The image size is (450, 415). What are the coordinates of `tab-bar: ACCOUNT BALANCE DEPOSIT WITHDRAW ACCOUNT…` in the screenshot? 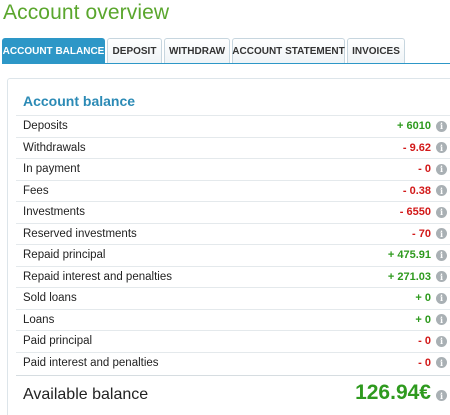 It's located at (204, 51).